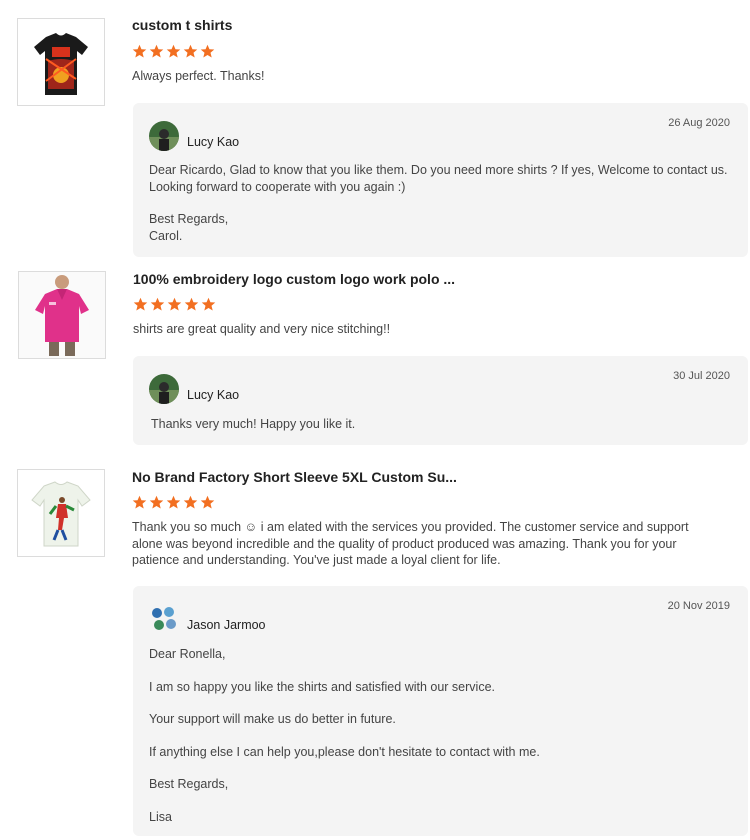  What do you see at coordinates (182, 25) in the screenshot?
I see `product-title: custom t shirts` at bounding box center [182, 25].